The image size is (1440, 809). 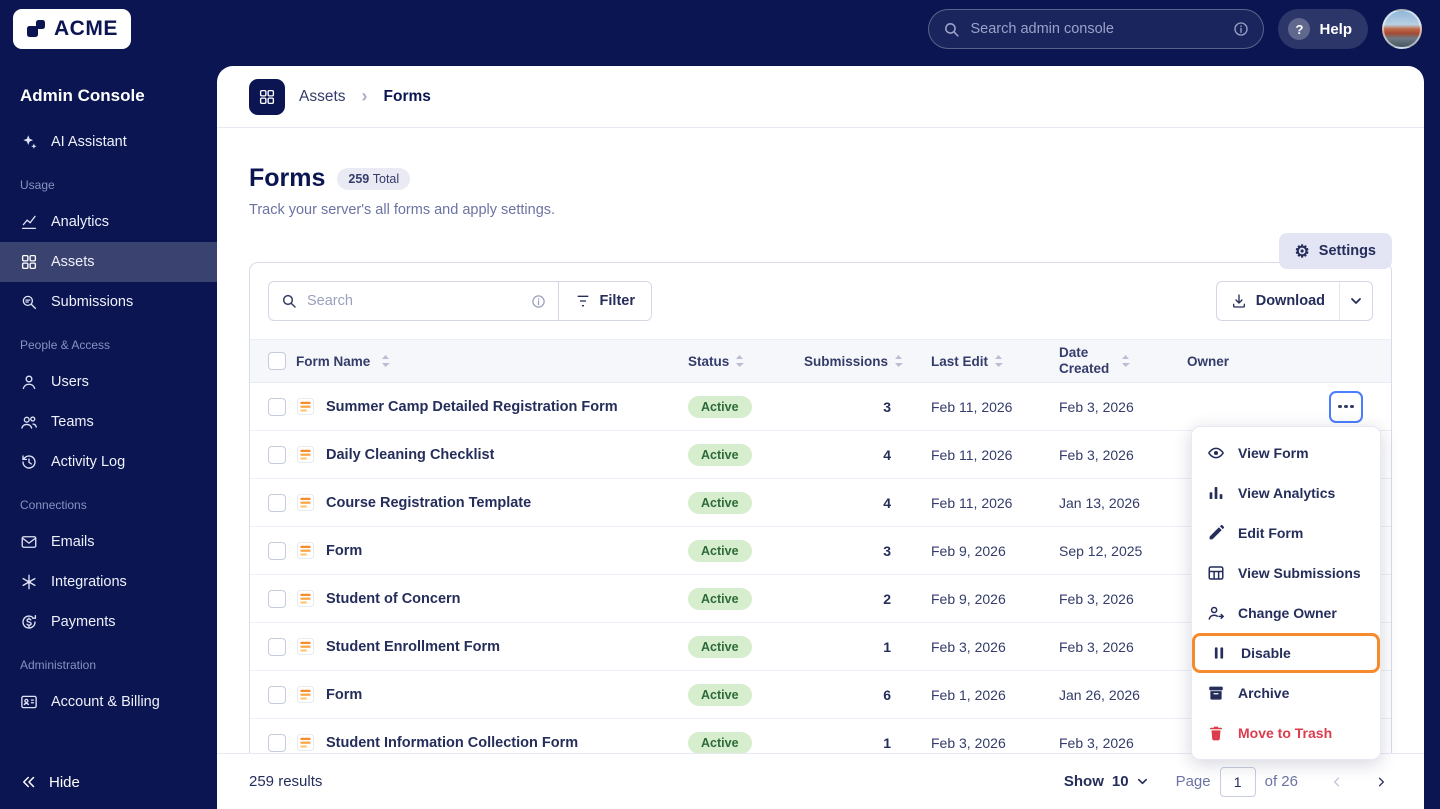 What do you see at coordinates (1290, 301) in the screenshot?
I see `download-label: Download` at bounding box center [1290, 301].